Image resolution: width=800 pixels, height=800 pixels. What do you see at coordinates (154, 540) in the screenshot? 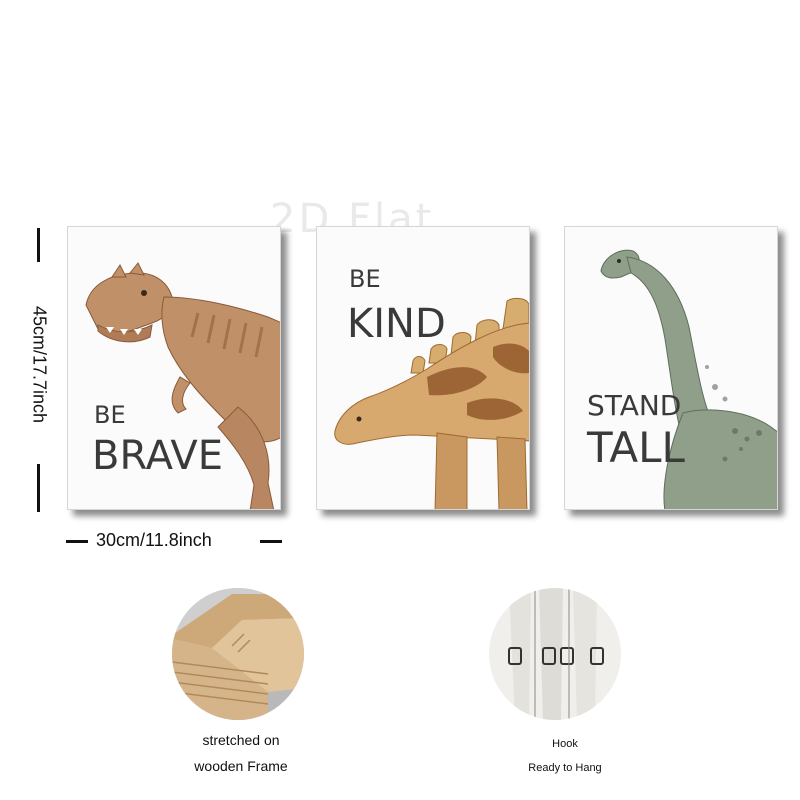
I see `width-label: 30cm/11.8inch` at bounding box center [154, 540].